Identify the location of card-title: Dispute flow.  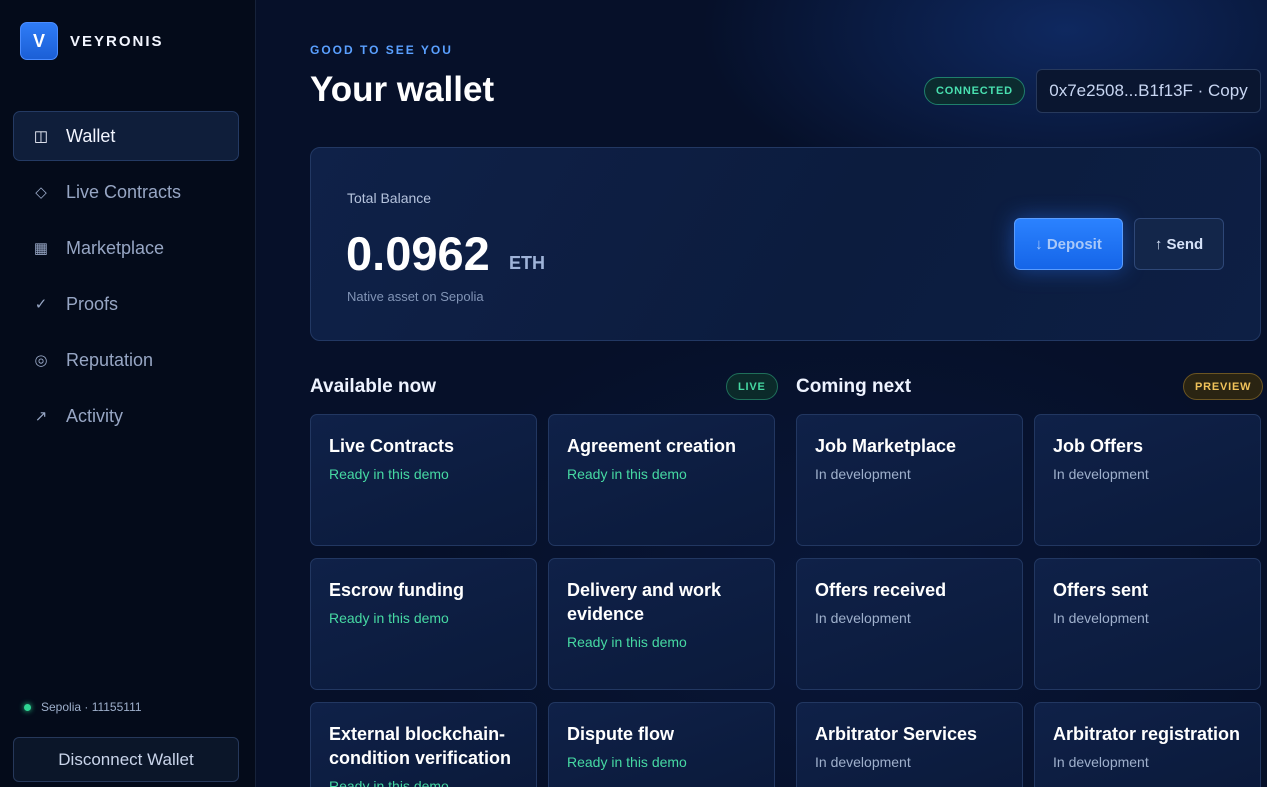
(620, 734).